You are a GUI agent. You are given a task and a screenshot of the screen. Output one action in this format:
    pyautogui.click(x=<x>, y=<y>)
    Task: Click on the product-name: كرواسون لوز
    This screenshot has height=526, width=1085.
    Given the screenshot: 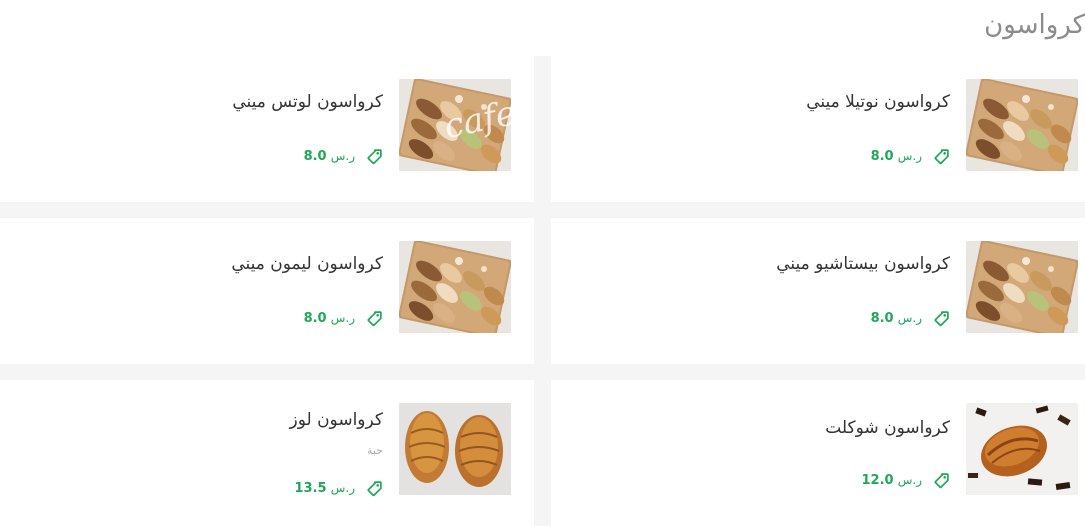 What is the action you would take?
    pyautogui.click(x=336, y=420)
    